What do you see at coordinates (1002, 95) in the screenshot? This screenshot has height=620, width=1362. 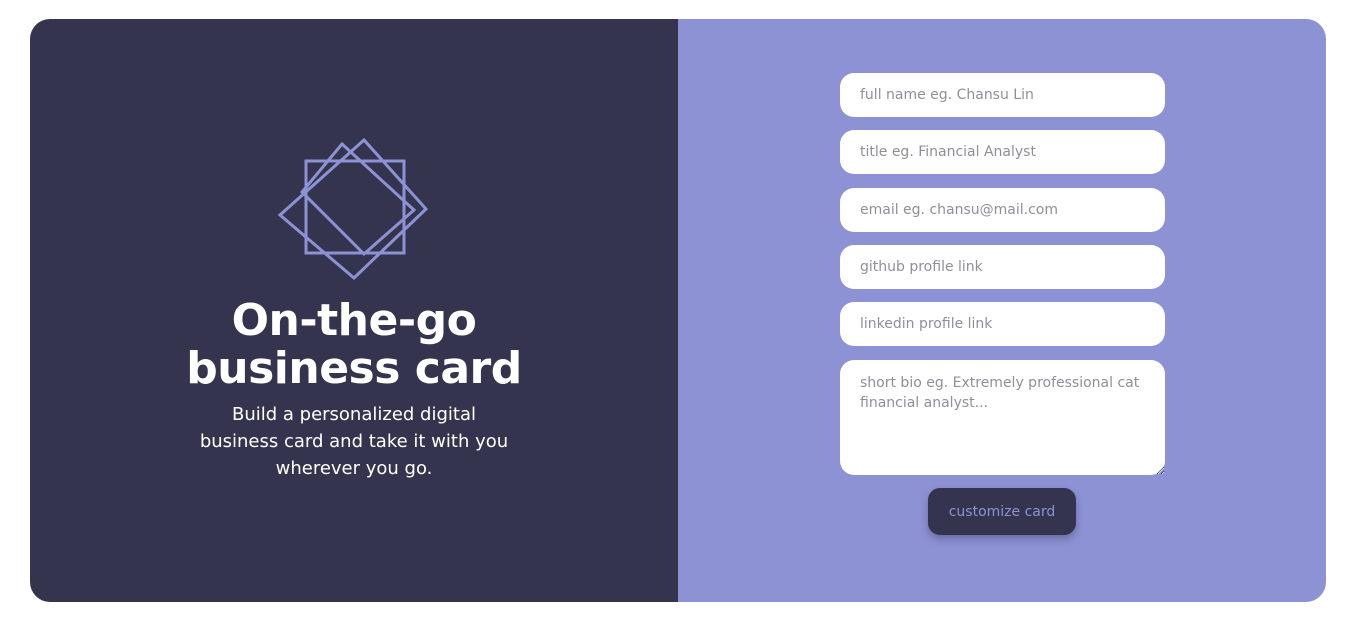 I see `full-name-input` at bounding box center [1002, 95].